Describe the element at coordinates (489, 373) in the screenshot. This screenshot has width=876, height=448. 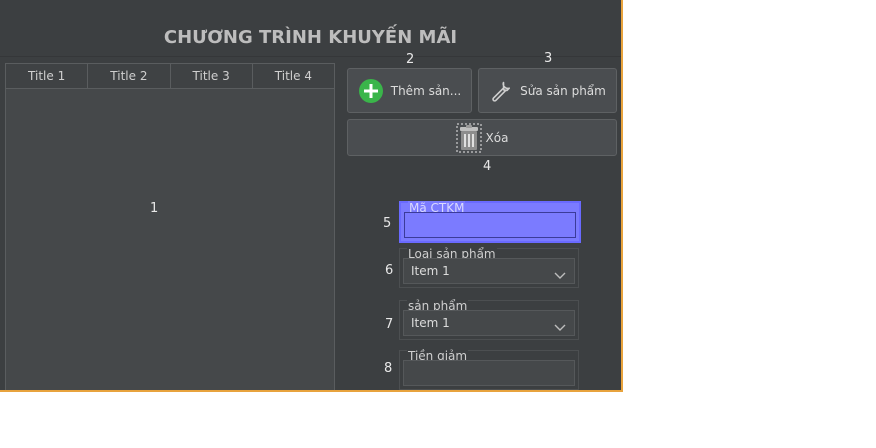
I see `tien-giam-input` at that location.